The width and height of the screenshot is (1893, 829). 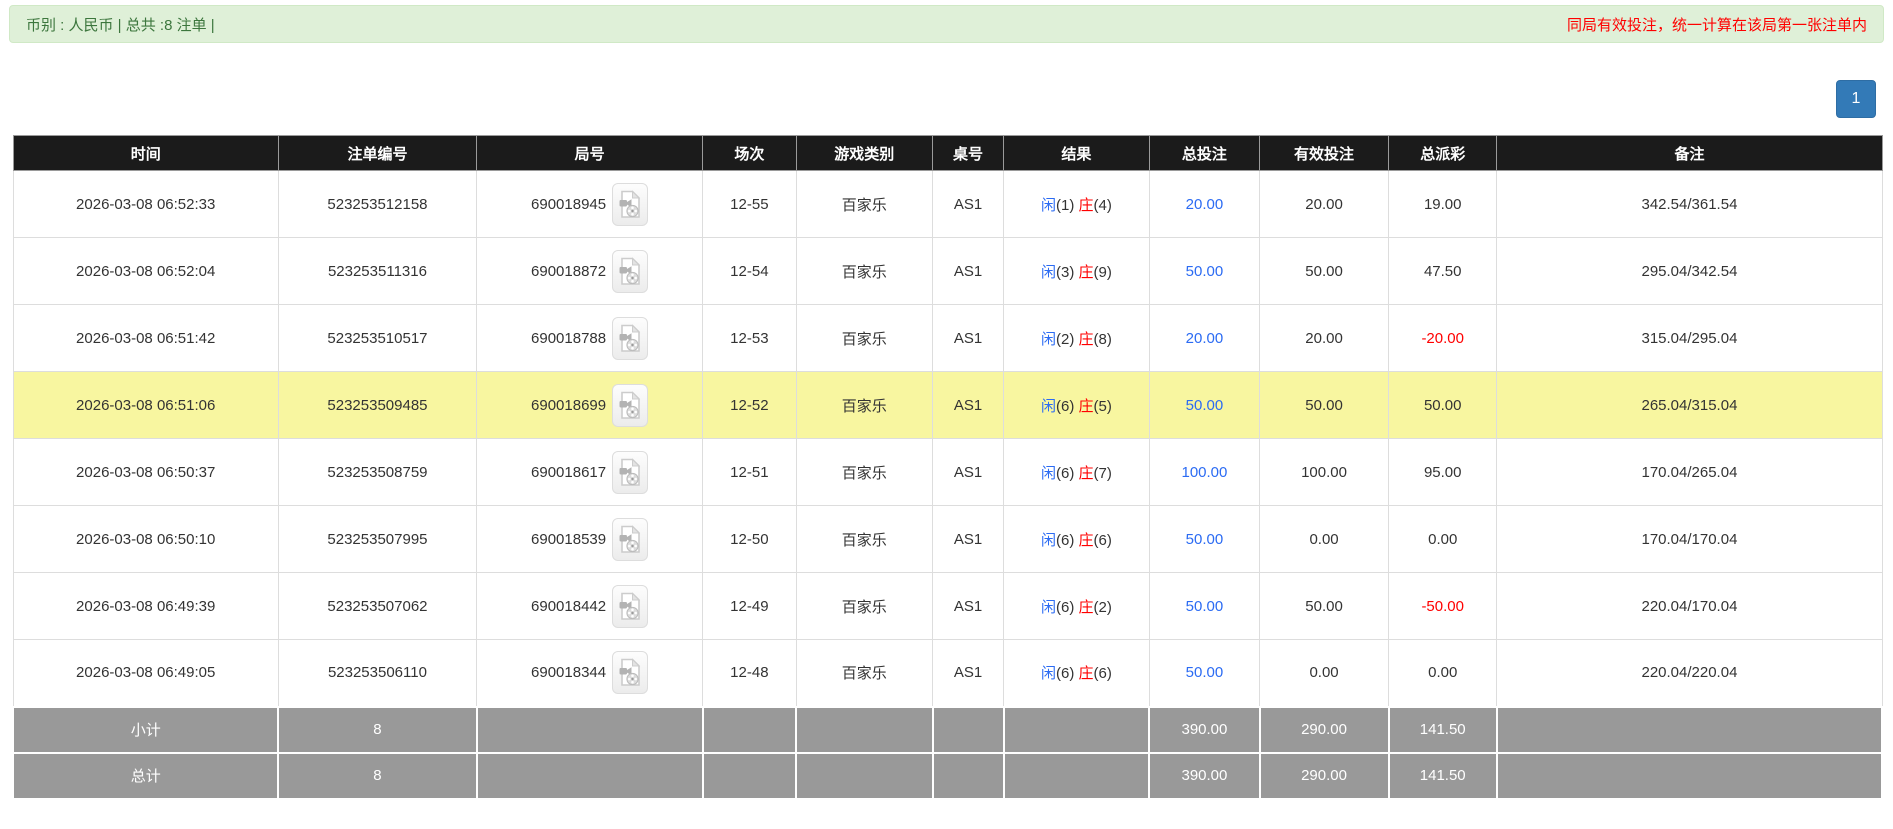 I want to click on summary-remark, so click(x=1689, y=775).